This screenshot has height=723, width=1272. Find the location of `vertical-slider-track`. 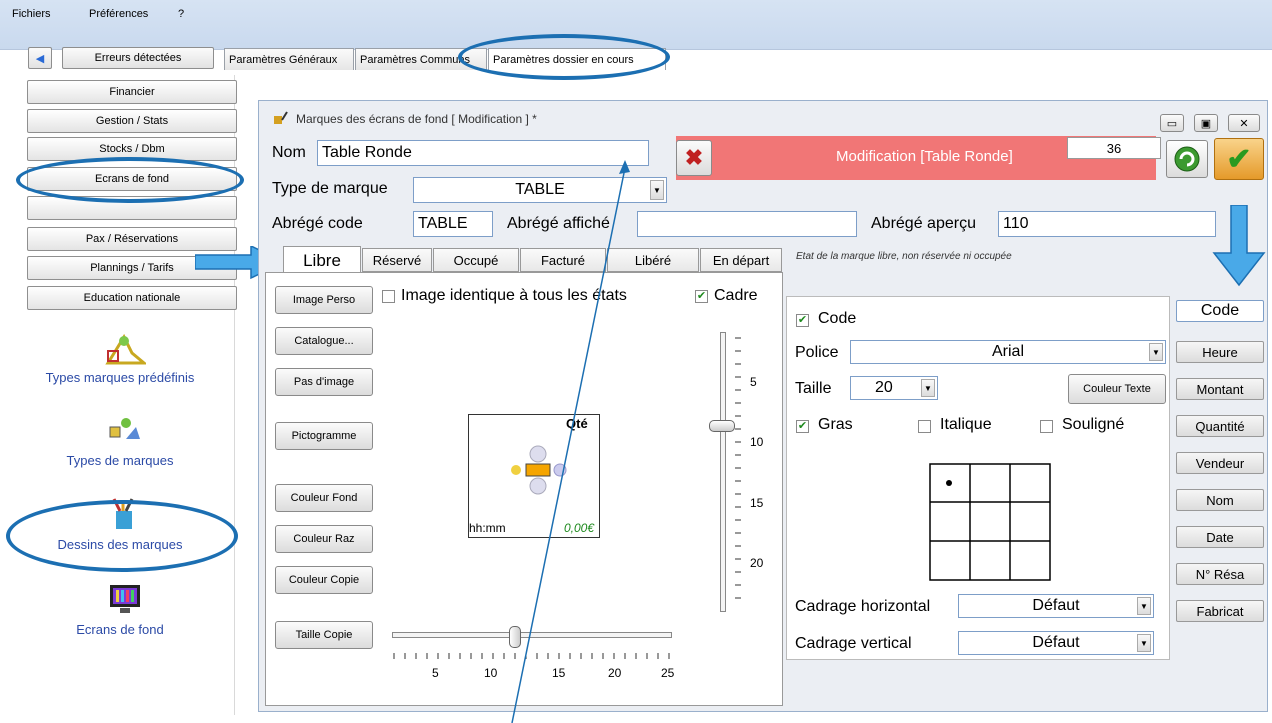

vertical-slider-track is located at coordinates (723, 472).